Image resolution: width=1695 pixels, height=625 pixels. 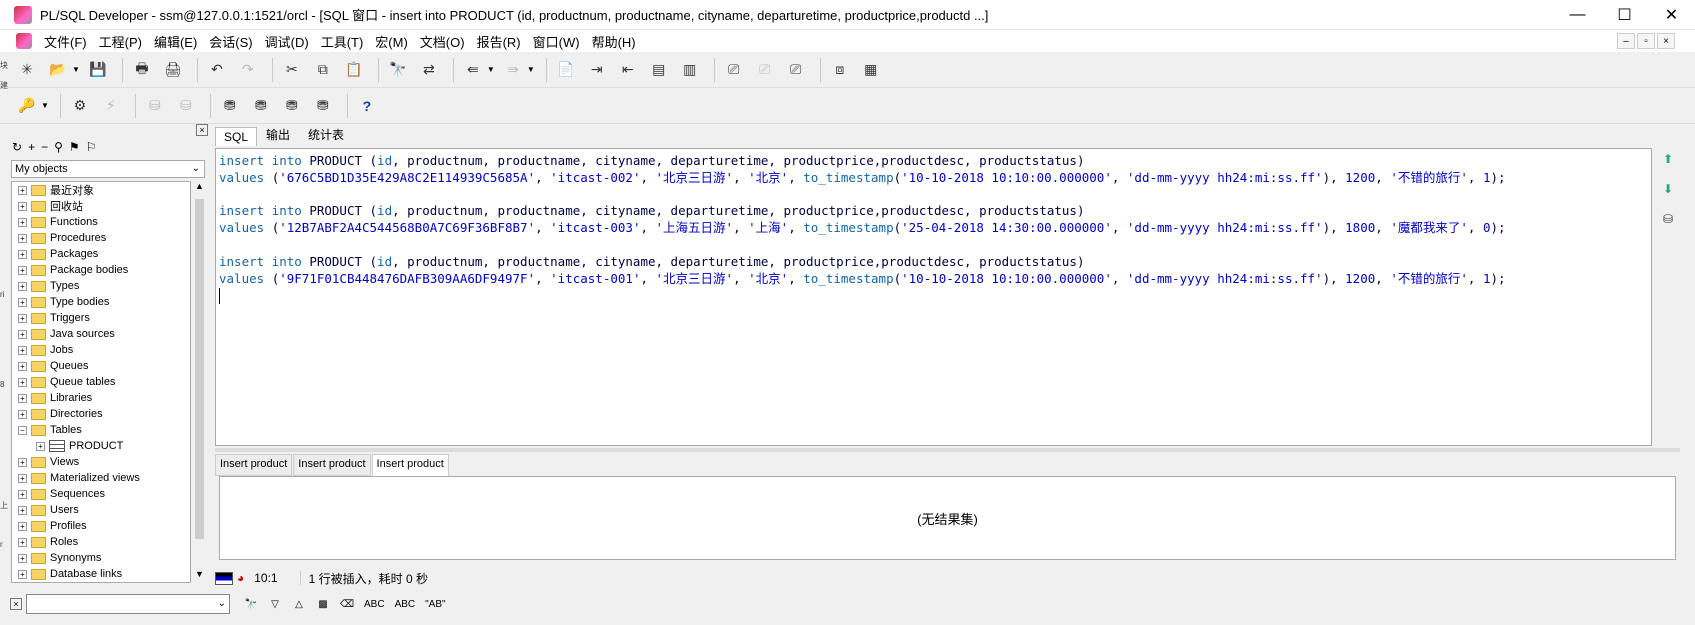 I want to click on menu-documents: 文档(O), so click(x=442, y=41).